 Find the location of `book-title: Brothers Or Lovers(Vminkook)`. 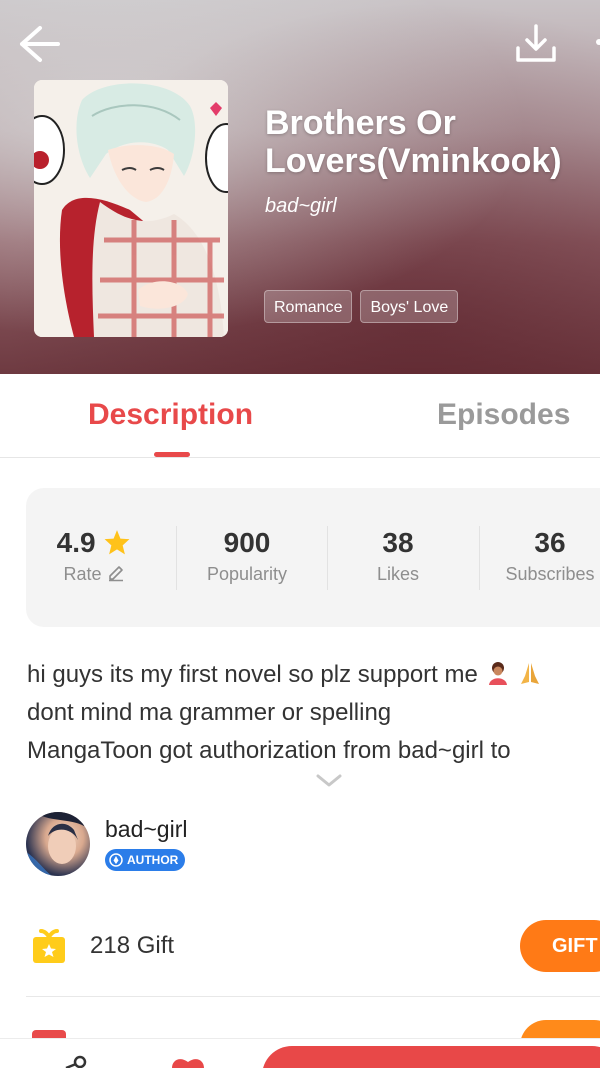

book-title: Brothers Or Lovers(Vminkook) is located at coordinates (413, 142).